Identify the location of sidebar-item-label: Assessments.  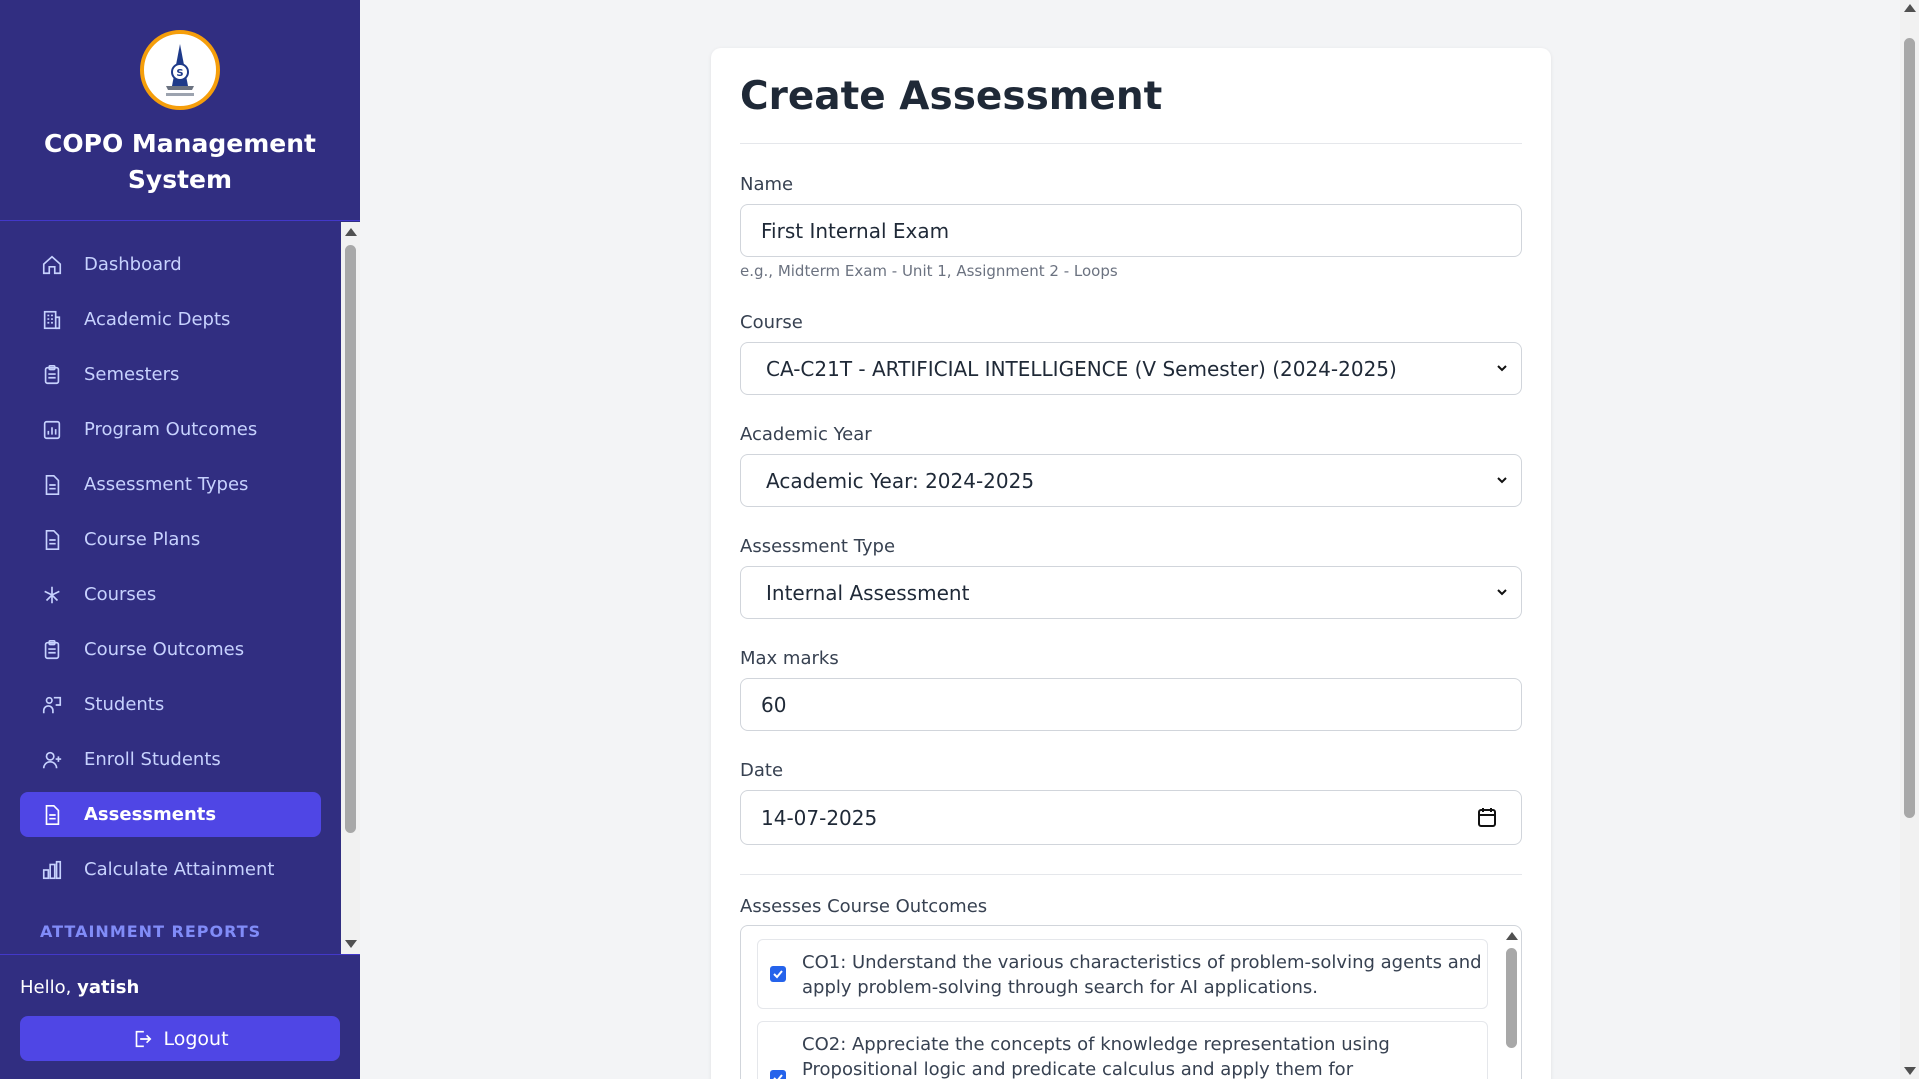
(150, 814).